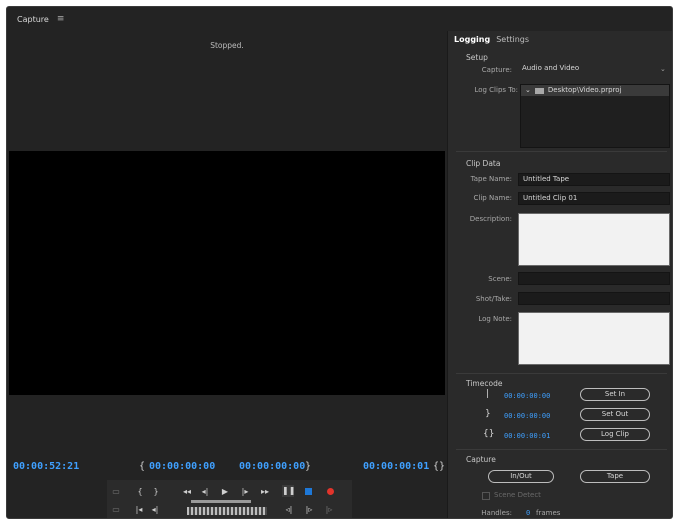  Describe the element at coordinates (229, 499) in the screenshot. I see `transport-controls: ▭ { } ◂◂ ◂| ▶ |▸ ▸▸ ❚❚ ▭ |◂ ◂| ◃| |▹ |▹` at that location.